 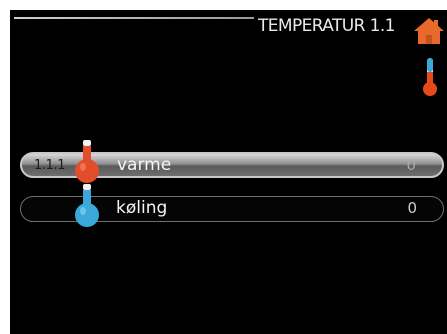 I want to click on thermometer-hot-icon, so click(x=87, y=161).